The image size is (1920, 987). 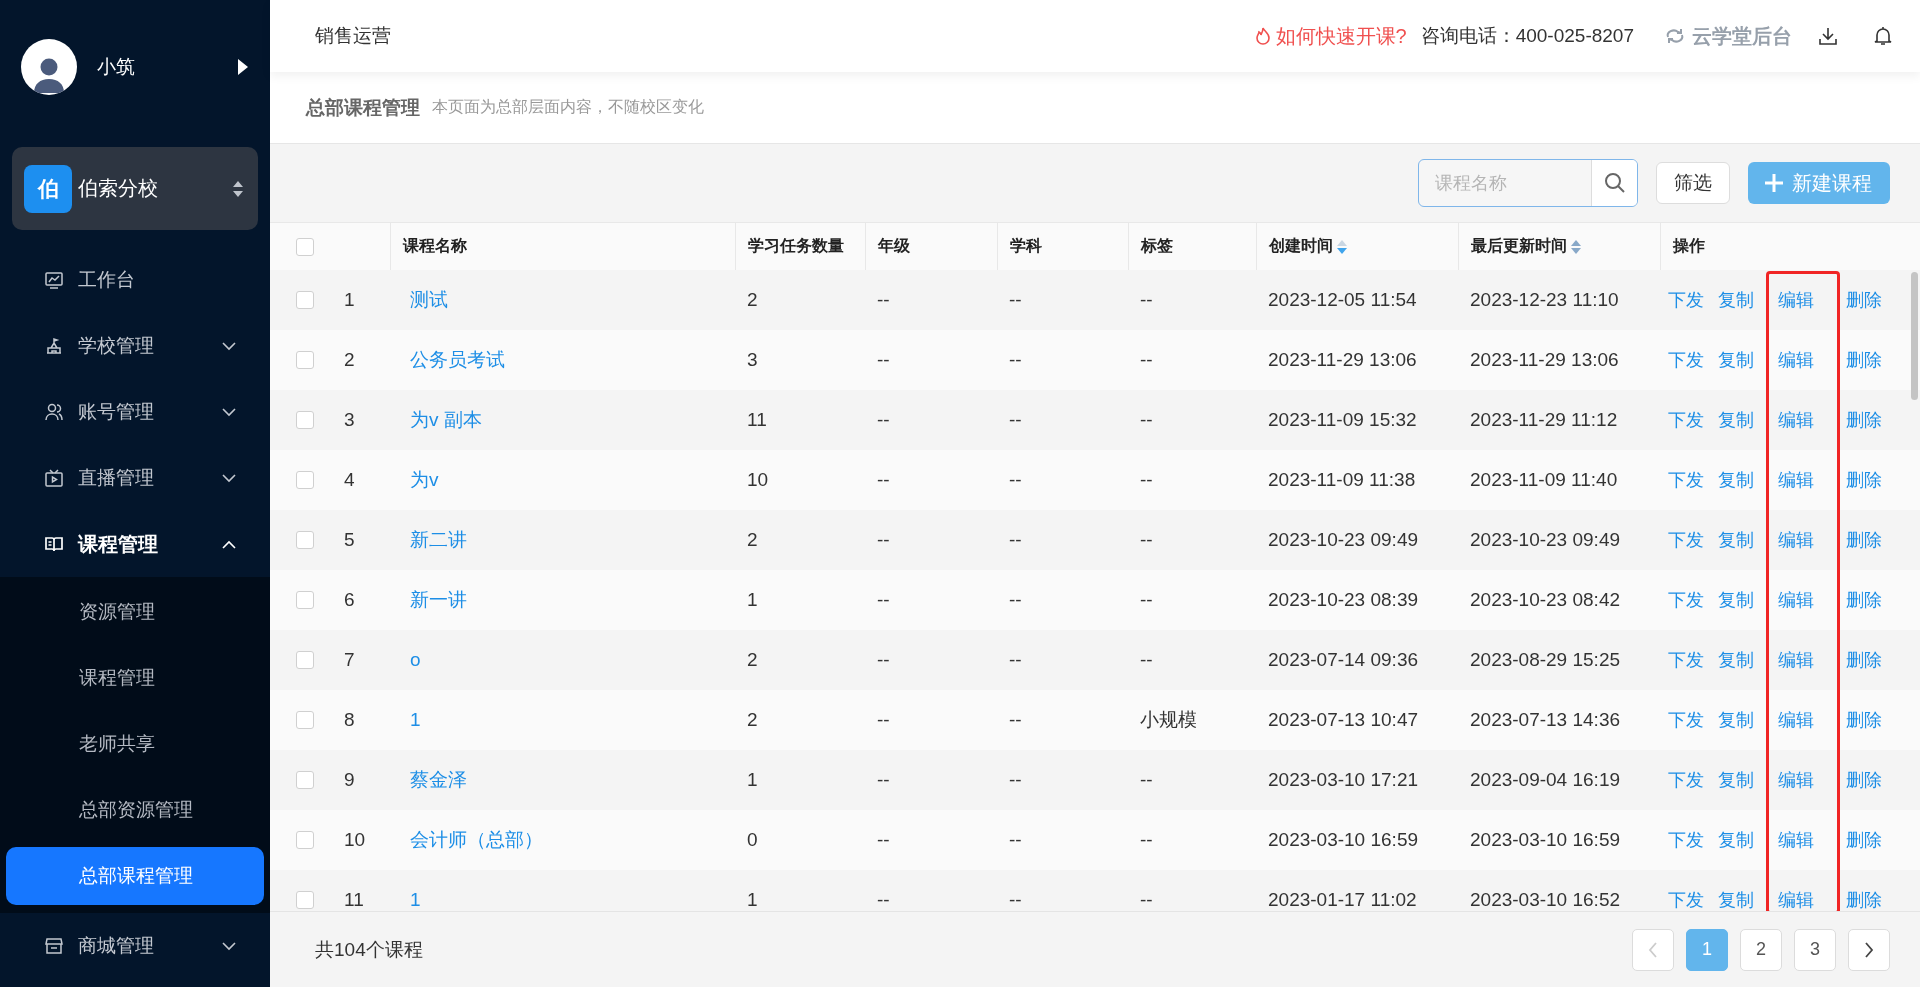 What do you see at coordinates (135, 744) in the screenshot?
I see `submenu-item: 老师共享` at bounding box center [135, 744].